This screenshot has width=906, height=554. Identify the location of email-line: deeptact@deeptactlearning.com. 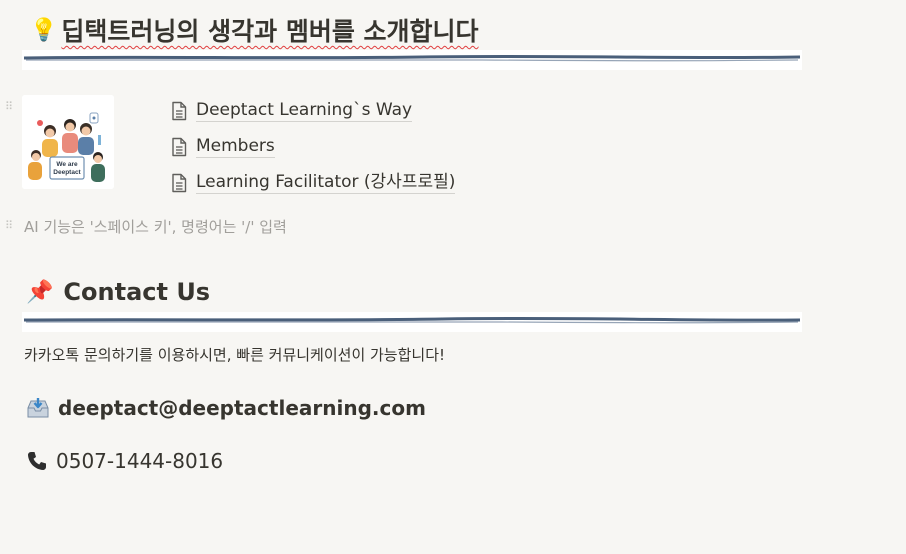
(226, 408).